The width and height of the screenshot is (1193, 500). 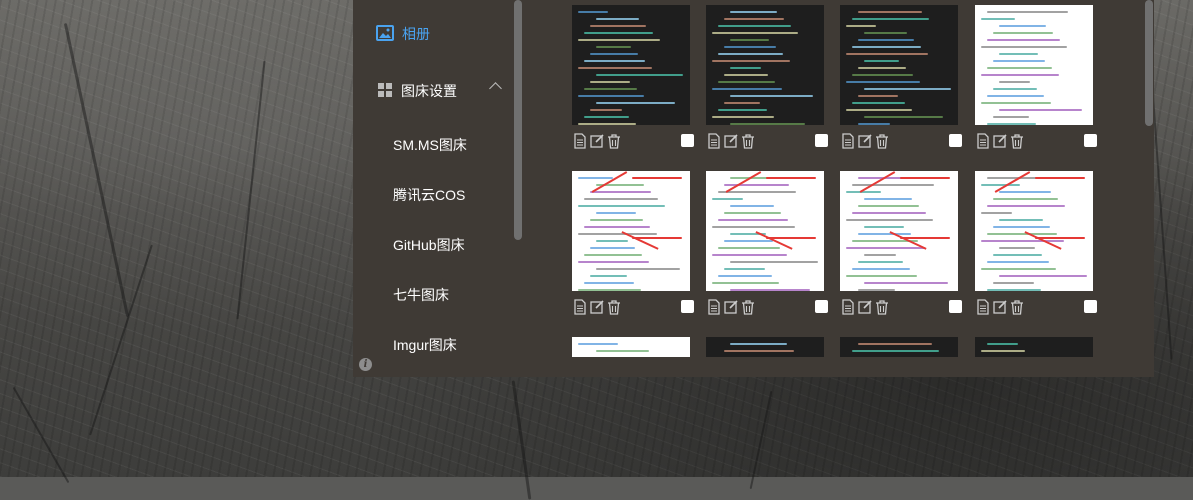 What do you see at coordinates (430, 145) in the screenshot?
I see `sidebar-item-smms: SM.MS图床` at bounding box center [430, 145].